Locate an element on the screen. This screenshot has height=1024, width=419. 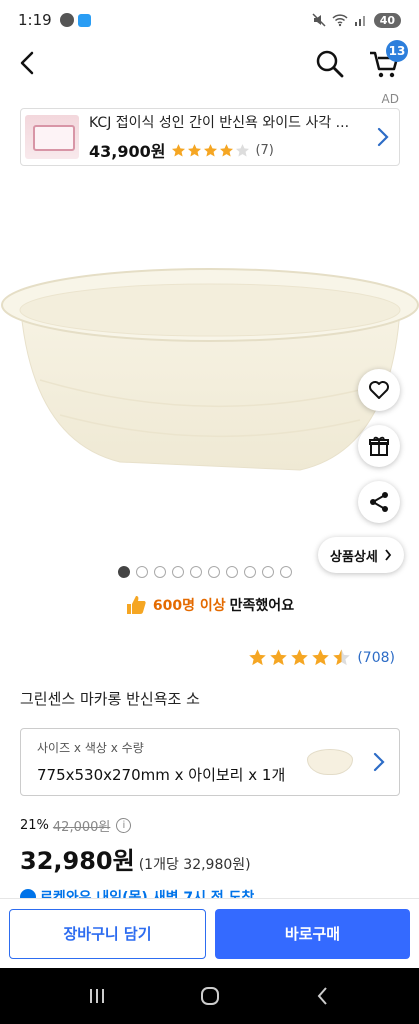
share-button is located at coordinates (379, 502).